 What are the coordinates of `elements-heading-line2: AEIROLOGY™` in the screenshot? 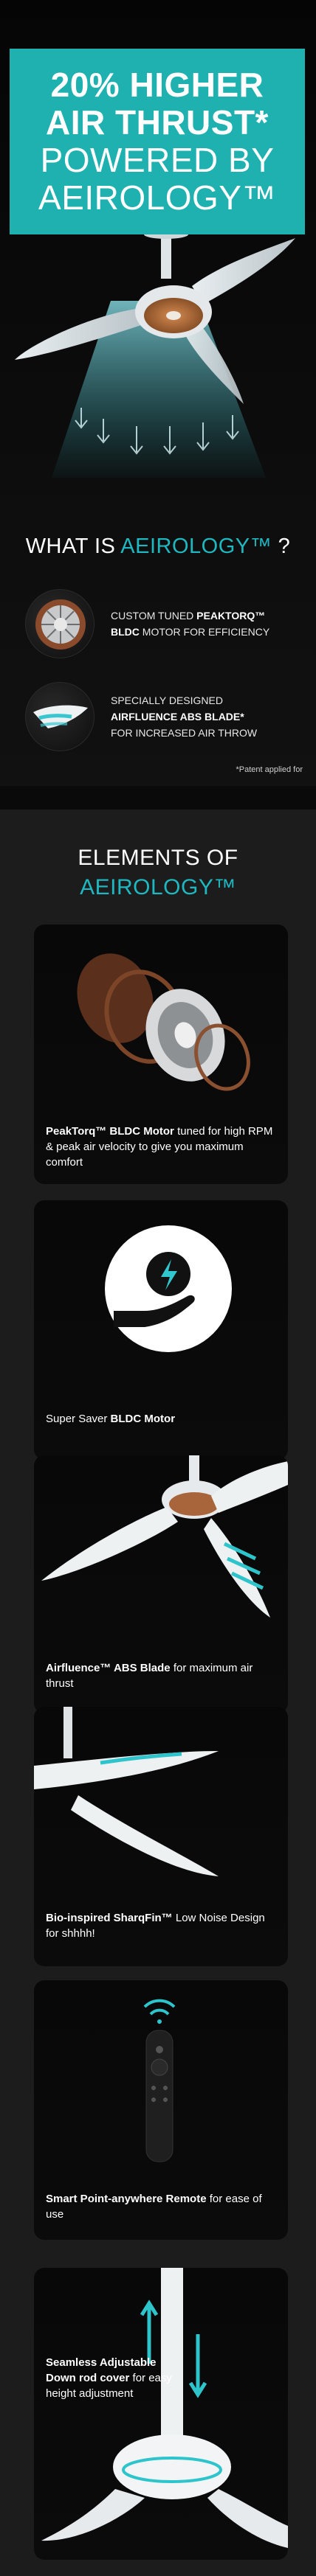 It's located at (158, 887).